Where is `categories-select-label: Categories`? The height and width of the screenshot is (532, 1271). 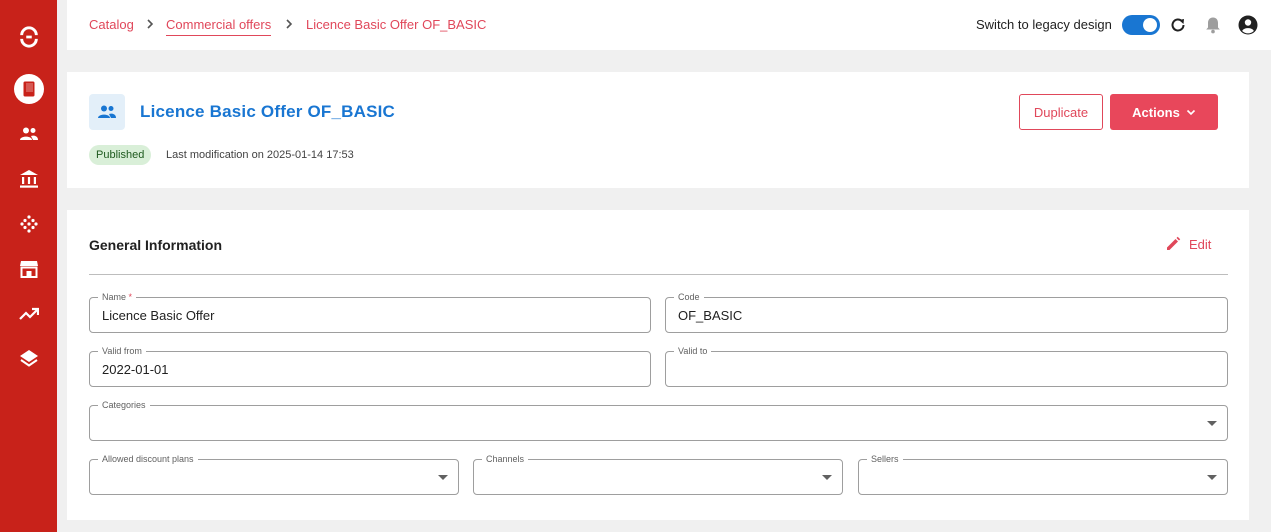
categories-select-label: Categories is located at coordinates (124, 405).